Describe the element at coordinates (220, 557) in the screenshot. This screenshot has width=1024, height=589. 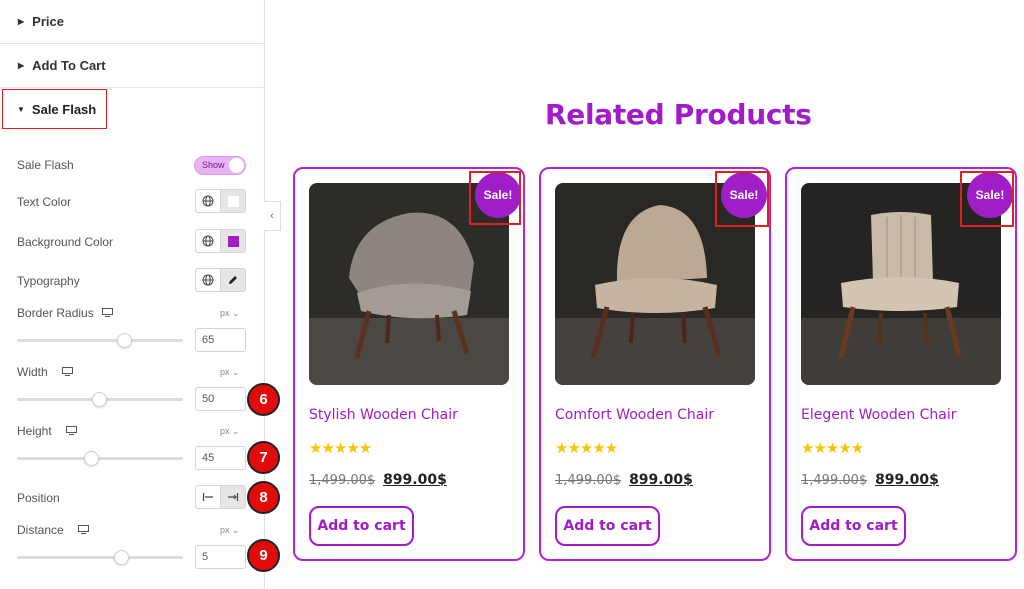
I see `distance-input: 5` at that location.